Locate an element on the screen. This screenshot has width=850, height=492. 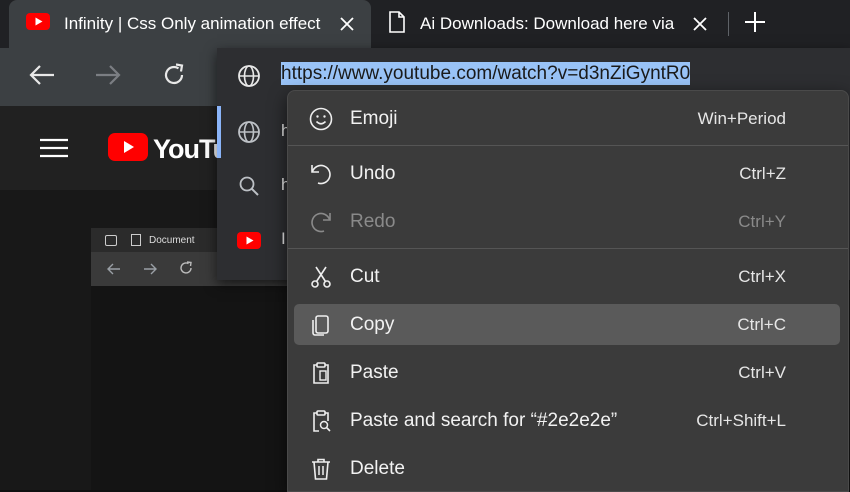
video-mini-tab-label: Document is located at coordinates (172, 240).